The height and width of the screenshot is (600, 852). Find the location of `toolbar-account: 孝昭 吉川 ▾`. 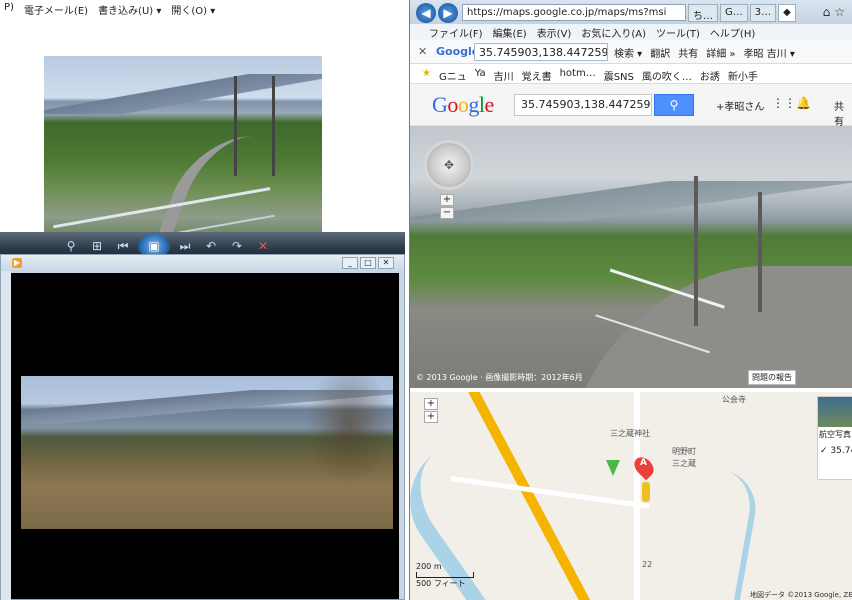

toolbar-account: 孝昭 吉川 ▾ is located at coordinates (769, 52).